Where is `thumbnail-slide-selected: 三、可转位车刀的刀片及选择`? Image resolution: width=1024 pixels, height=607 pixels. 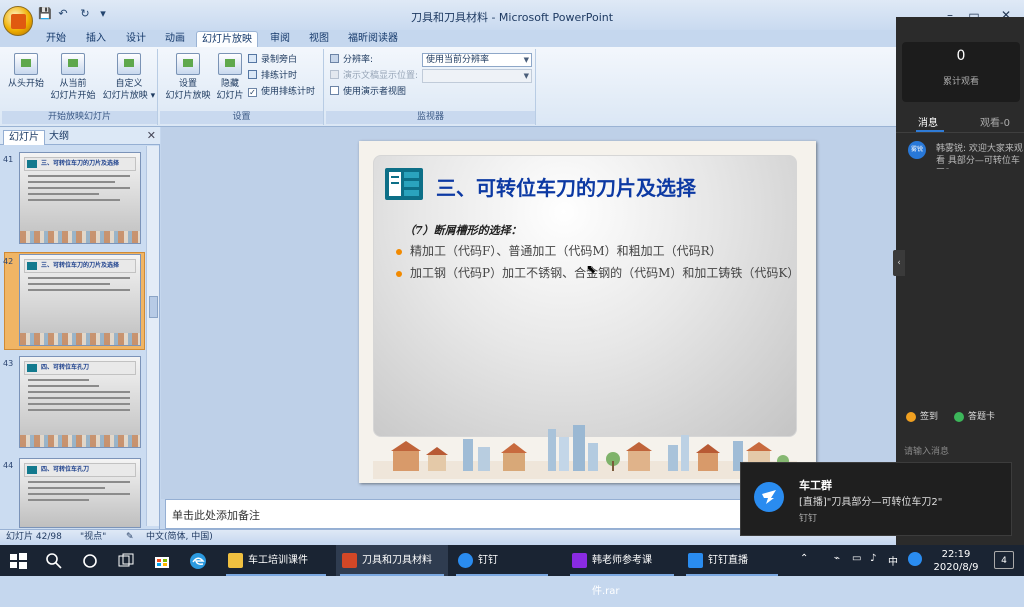
thumbnail-slide-selected: 三、可转位车刀的刀片及选择 is located at coordinates (80, 300).